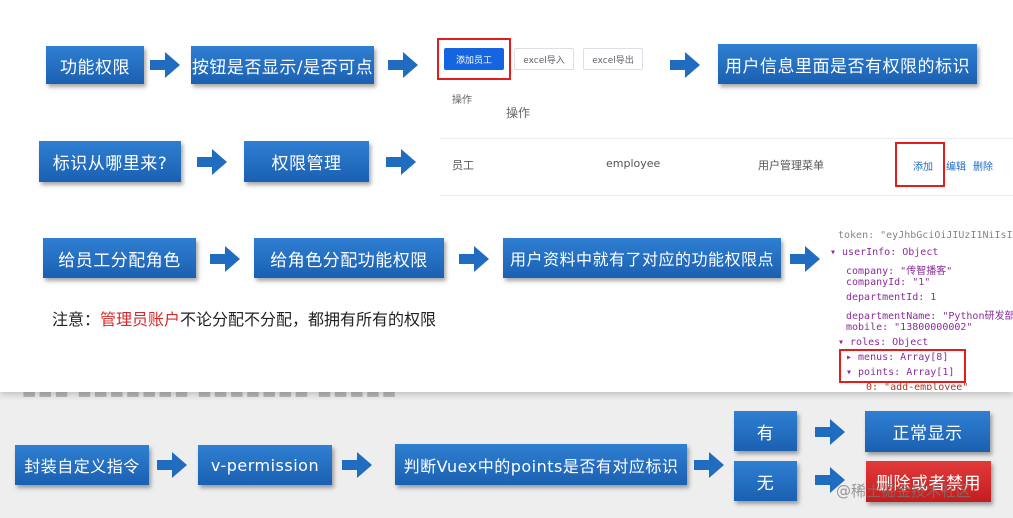  I want to click on points-highlight, so click(902, 366).